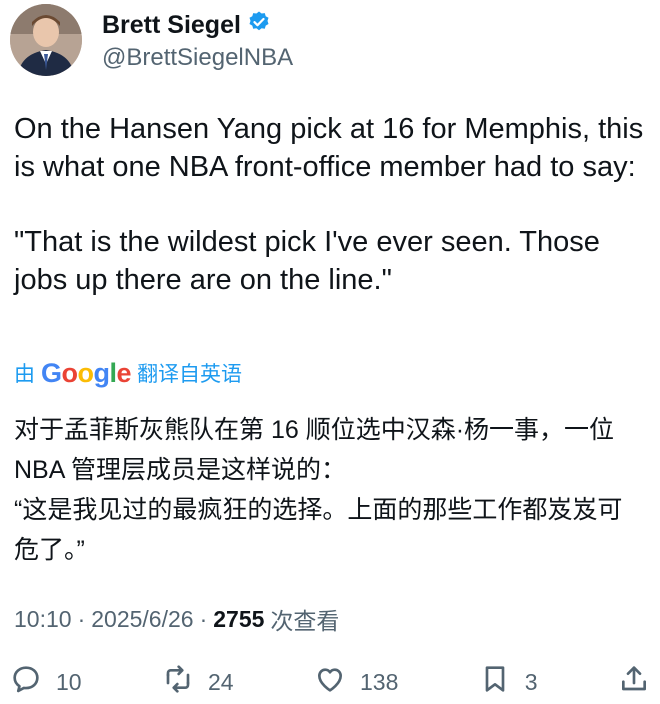  What do you see at coordinates (24, 374) in the screenshot?
I see `translation-prefix: 由` at bounding box center [24, 374].